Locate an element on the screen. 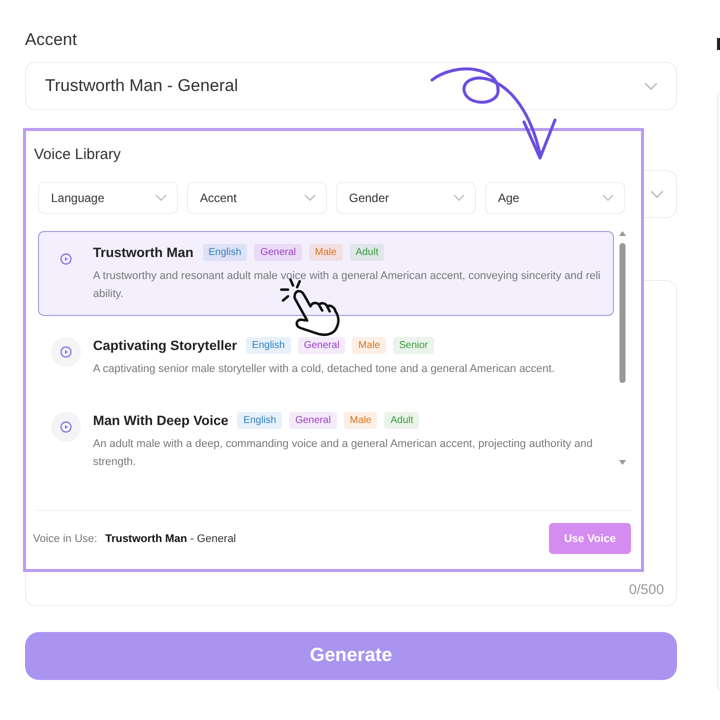  voice-in-use-label: Voice in Use: is located at coordinates (65, 538).